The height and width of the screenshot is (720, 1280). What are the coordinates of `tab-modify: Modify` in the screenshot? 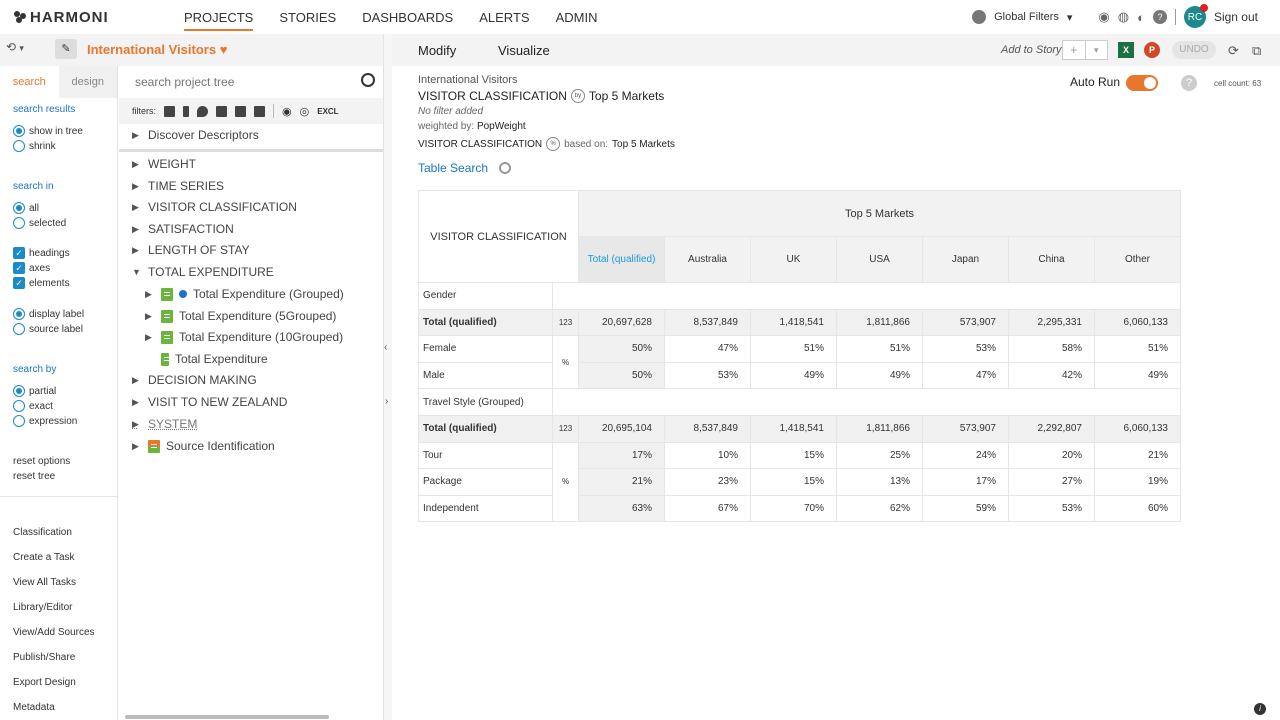 It's located at (437, 50).